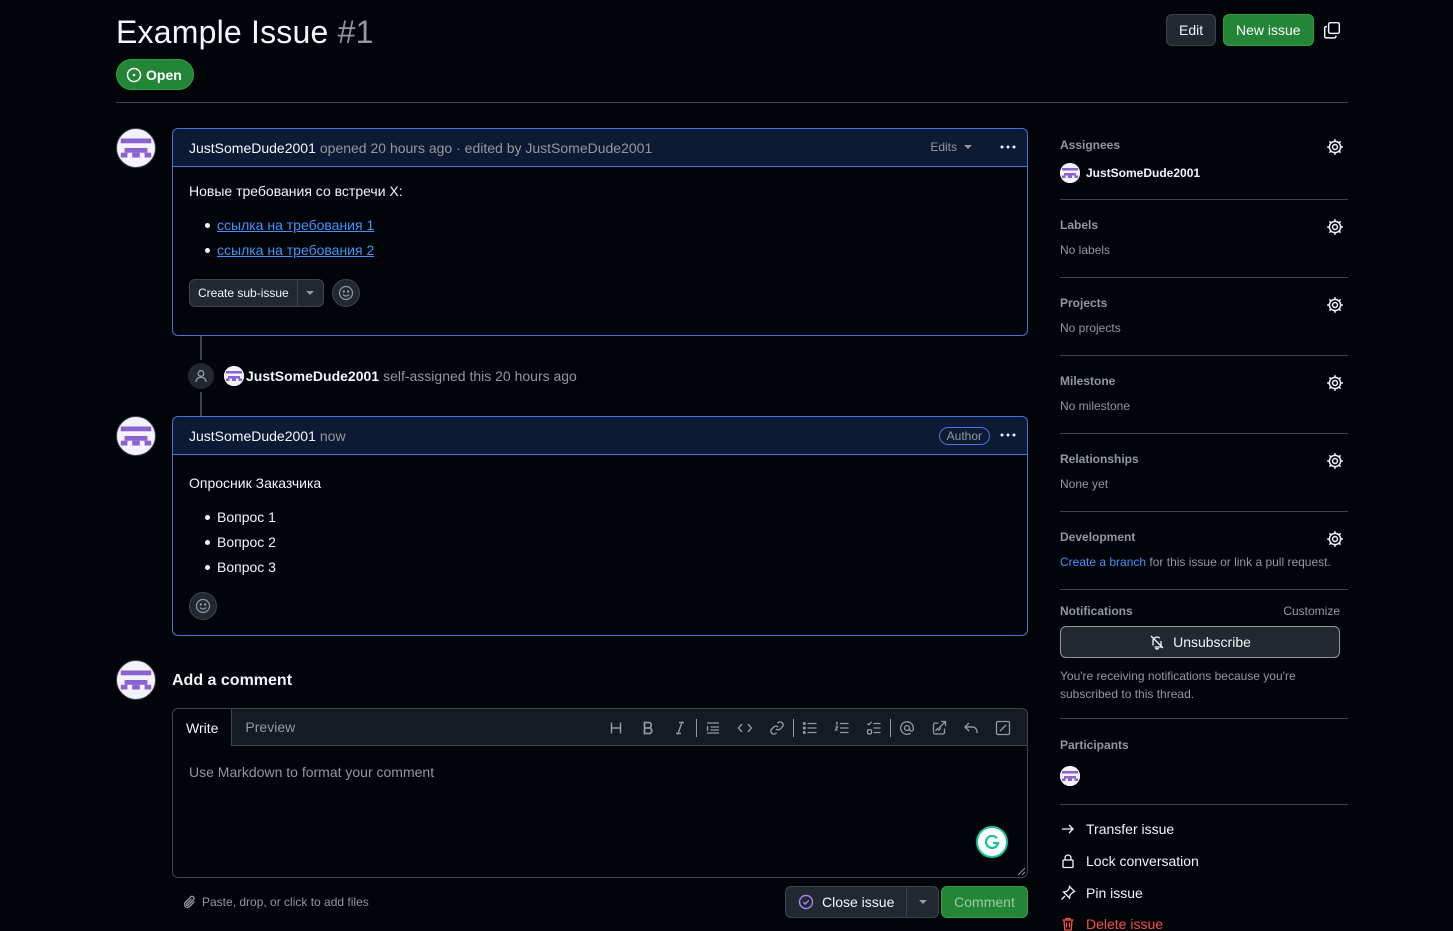 The height and width of the screenshot is (931, 1453). Describe the element at coordinates (846, 902) in the screenshot. I see `close-issue-button: Close issue` at that location.